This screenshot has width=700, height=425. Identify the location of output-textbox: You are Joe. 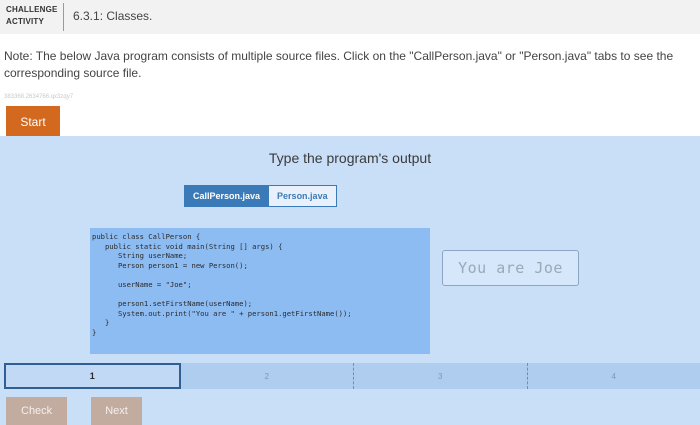
(510, 268).